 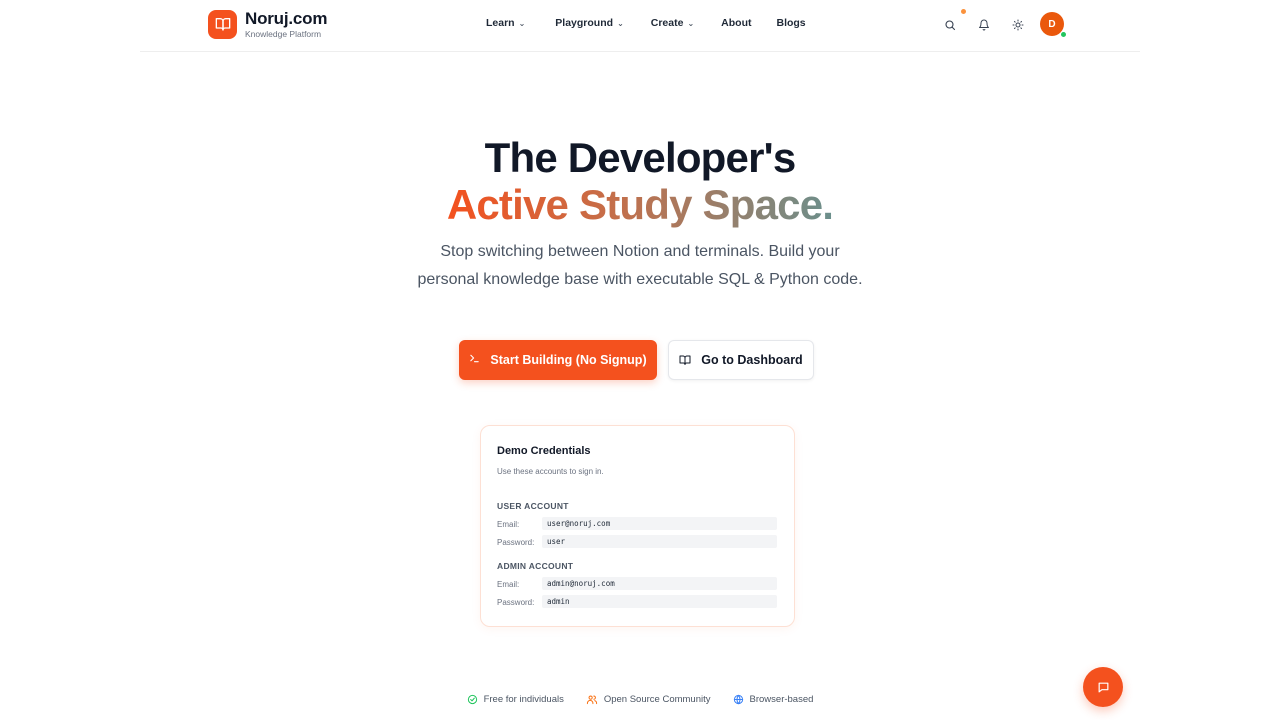 I want to click on start-building-label: Start Building (No Signup), so click(x=568, y=360).